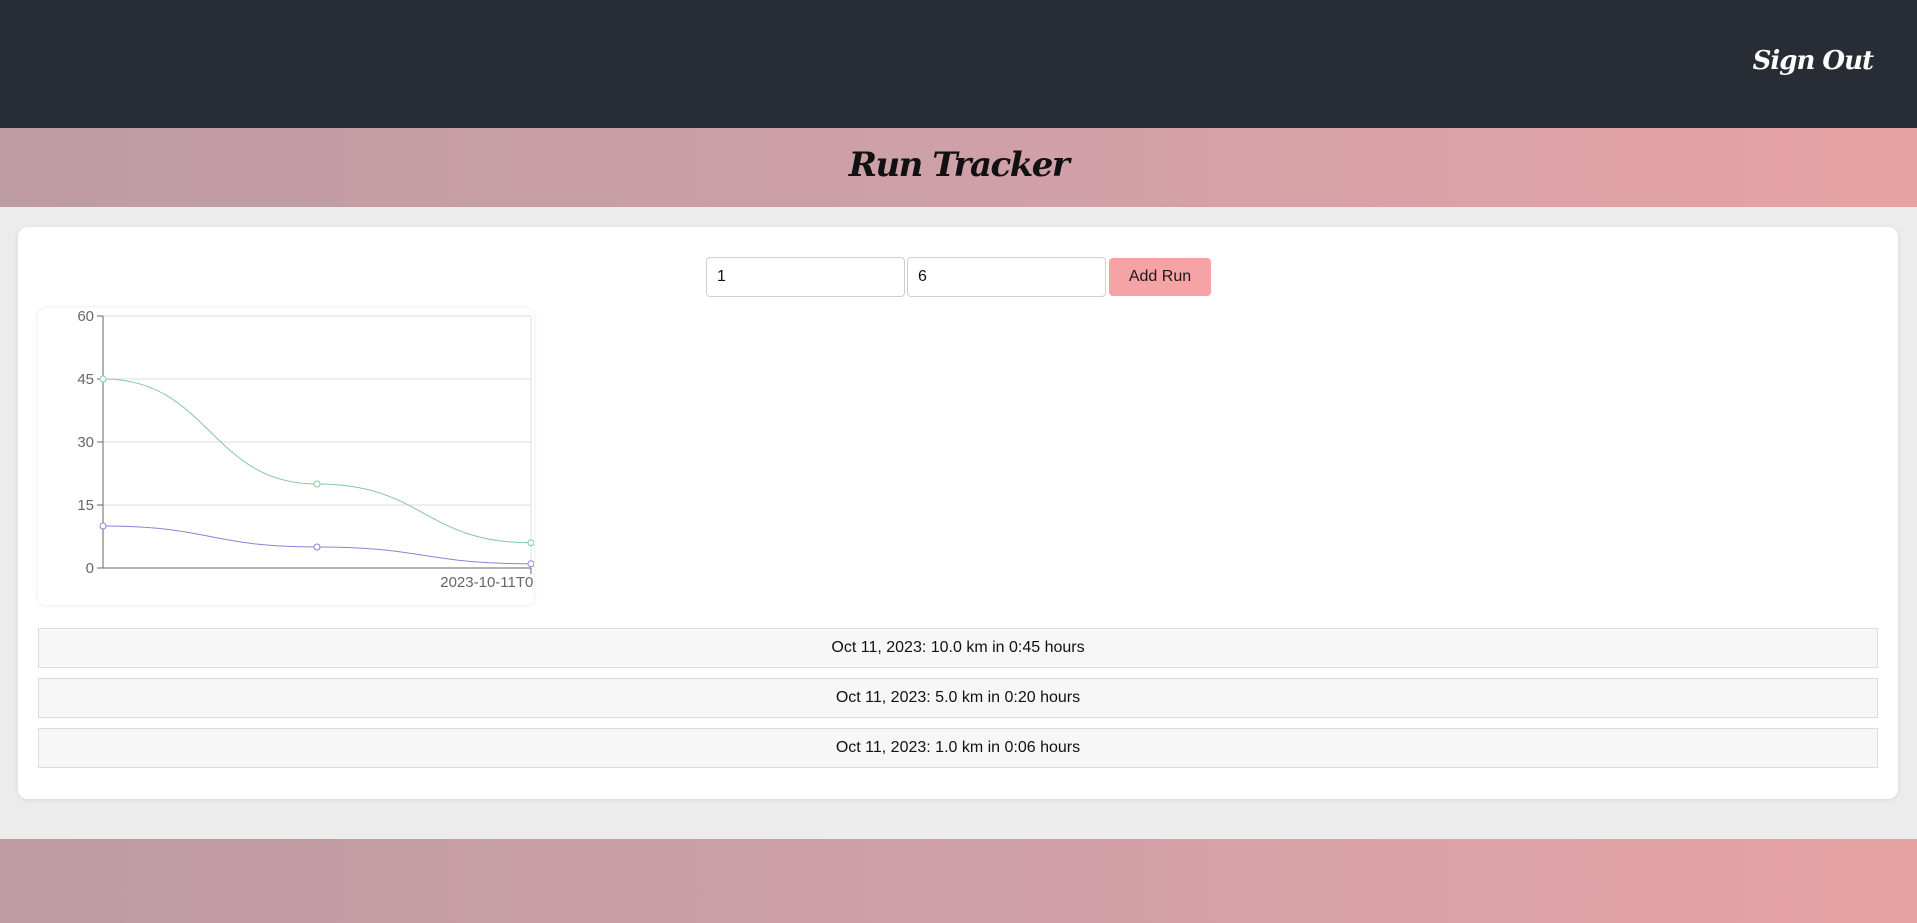 Image resolution: width=1917 pixels, height=923 pixels. Describe the element at coordinates (958, 698) in the screenshot. I see `run-list-item: Oct 11, 2023: 5.0 km in 0:20 hours` at that location.